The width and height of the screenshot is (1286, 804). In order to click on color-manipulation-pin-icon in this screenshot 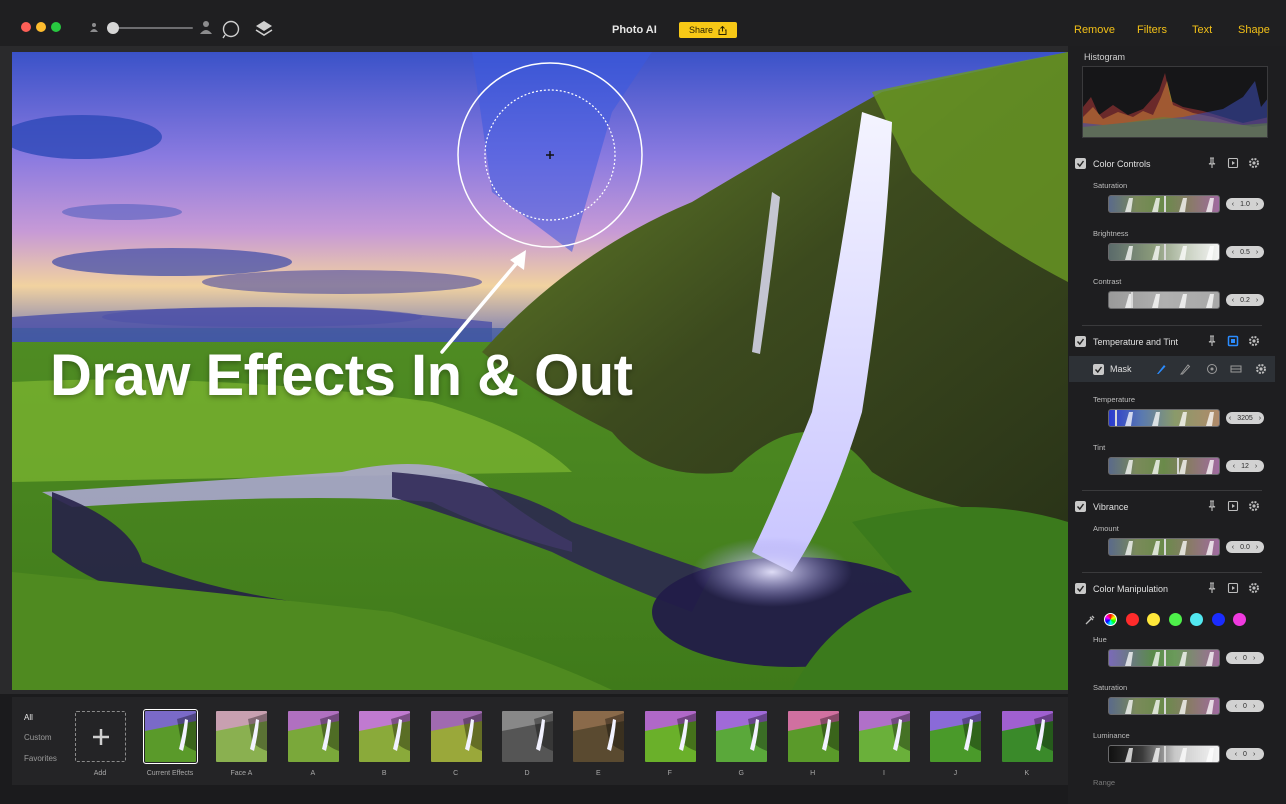, I will do `click(1212, 588)`.